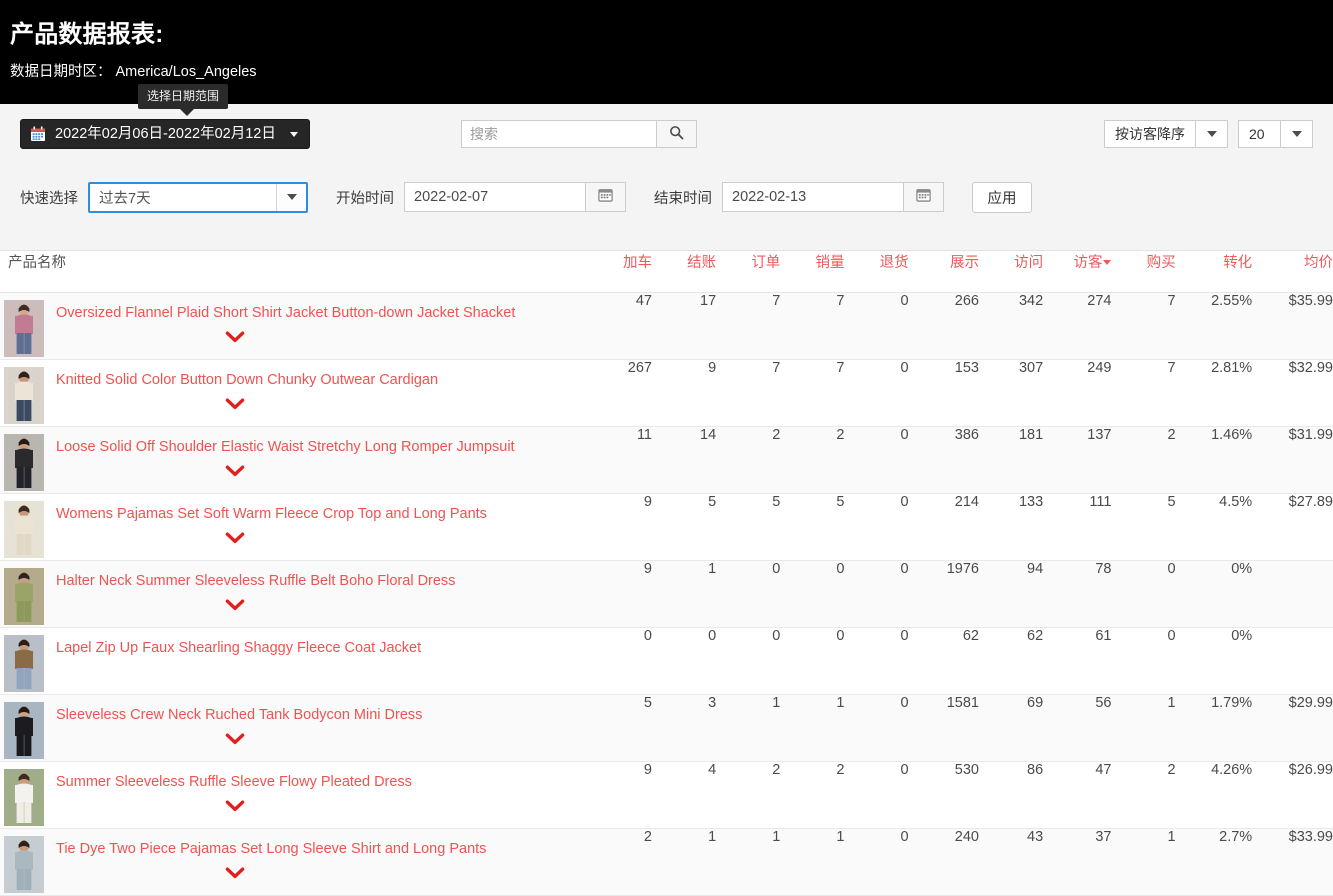 The width and height of the screenshot is (1333, 896). Describe the element at coordinates (365, 198) in the screenshot. I see `start-date-label: 开始时间` at that location.